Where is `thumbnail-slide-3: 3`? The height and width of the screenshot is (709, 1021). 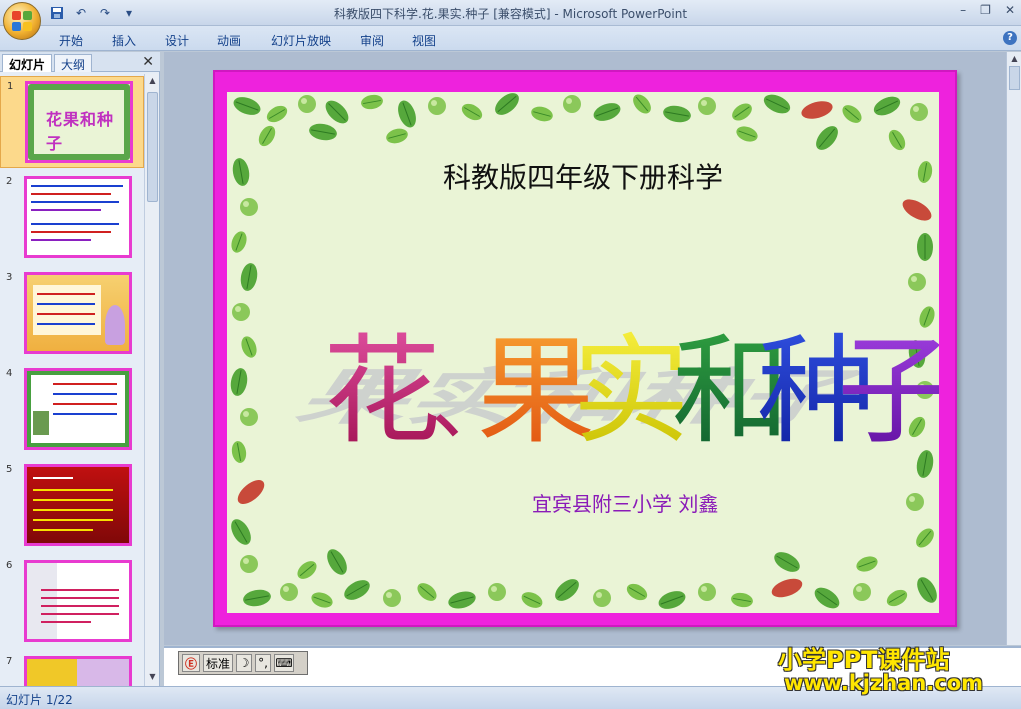
thumbnail-slide-3: 3 is located at coordinates (72, 314).